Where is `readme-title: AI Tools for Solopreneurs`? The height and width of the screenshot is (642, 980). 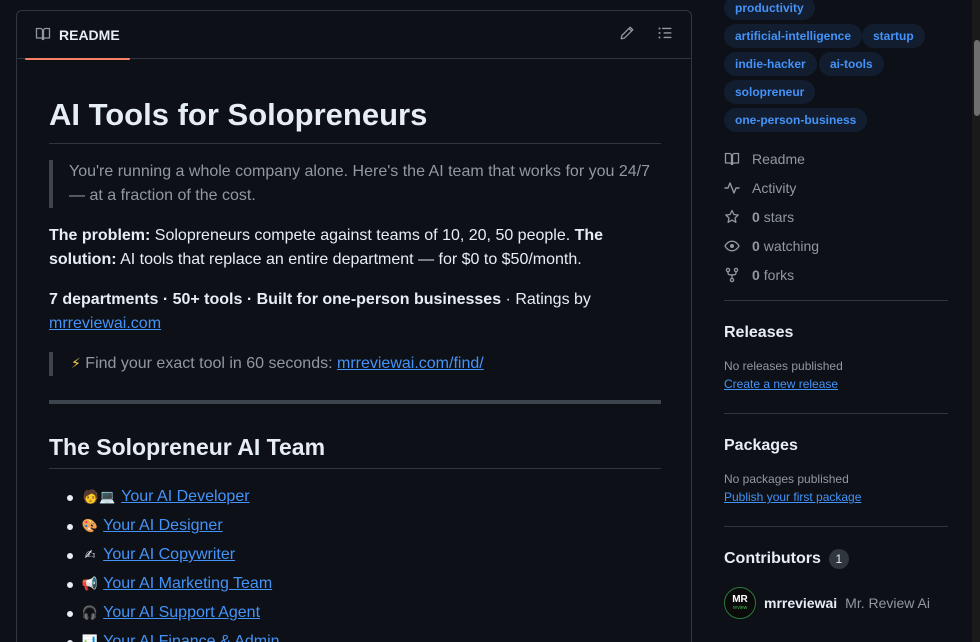 readme-title: AI Tools for Solopreneurs is located at coordinates (355, 119).